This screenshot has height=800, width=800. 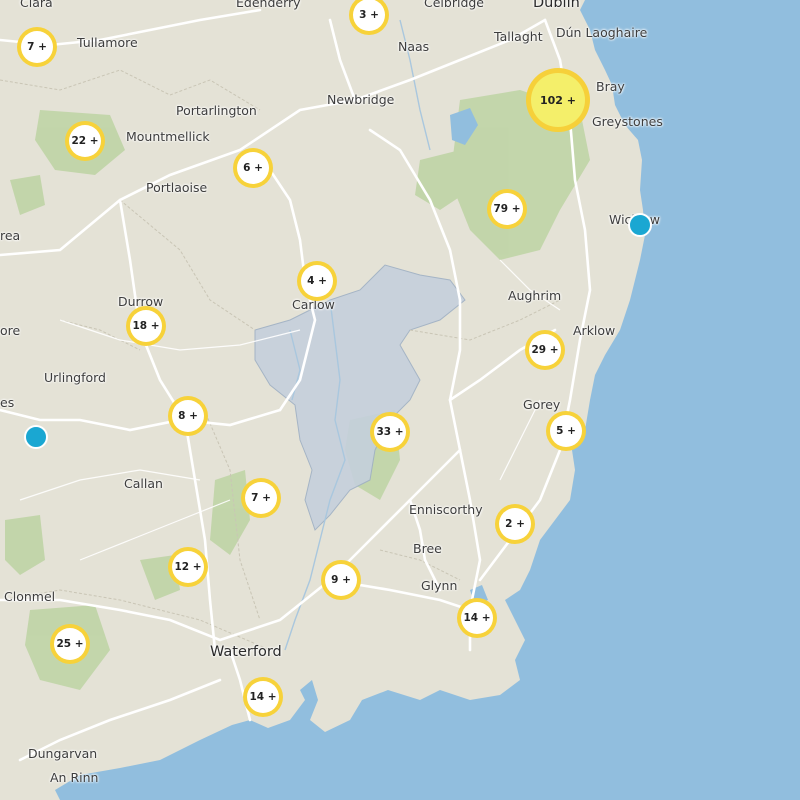 What do you see at coordinates (427, 548) in the screenshot?
I see `place-label-bree: Bree` at bounding box center [427, 548].